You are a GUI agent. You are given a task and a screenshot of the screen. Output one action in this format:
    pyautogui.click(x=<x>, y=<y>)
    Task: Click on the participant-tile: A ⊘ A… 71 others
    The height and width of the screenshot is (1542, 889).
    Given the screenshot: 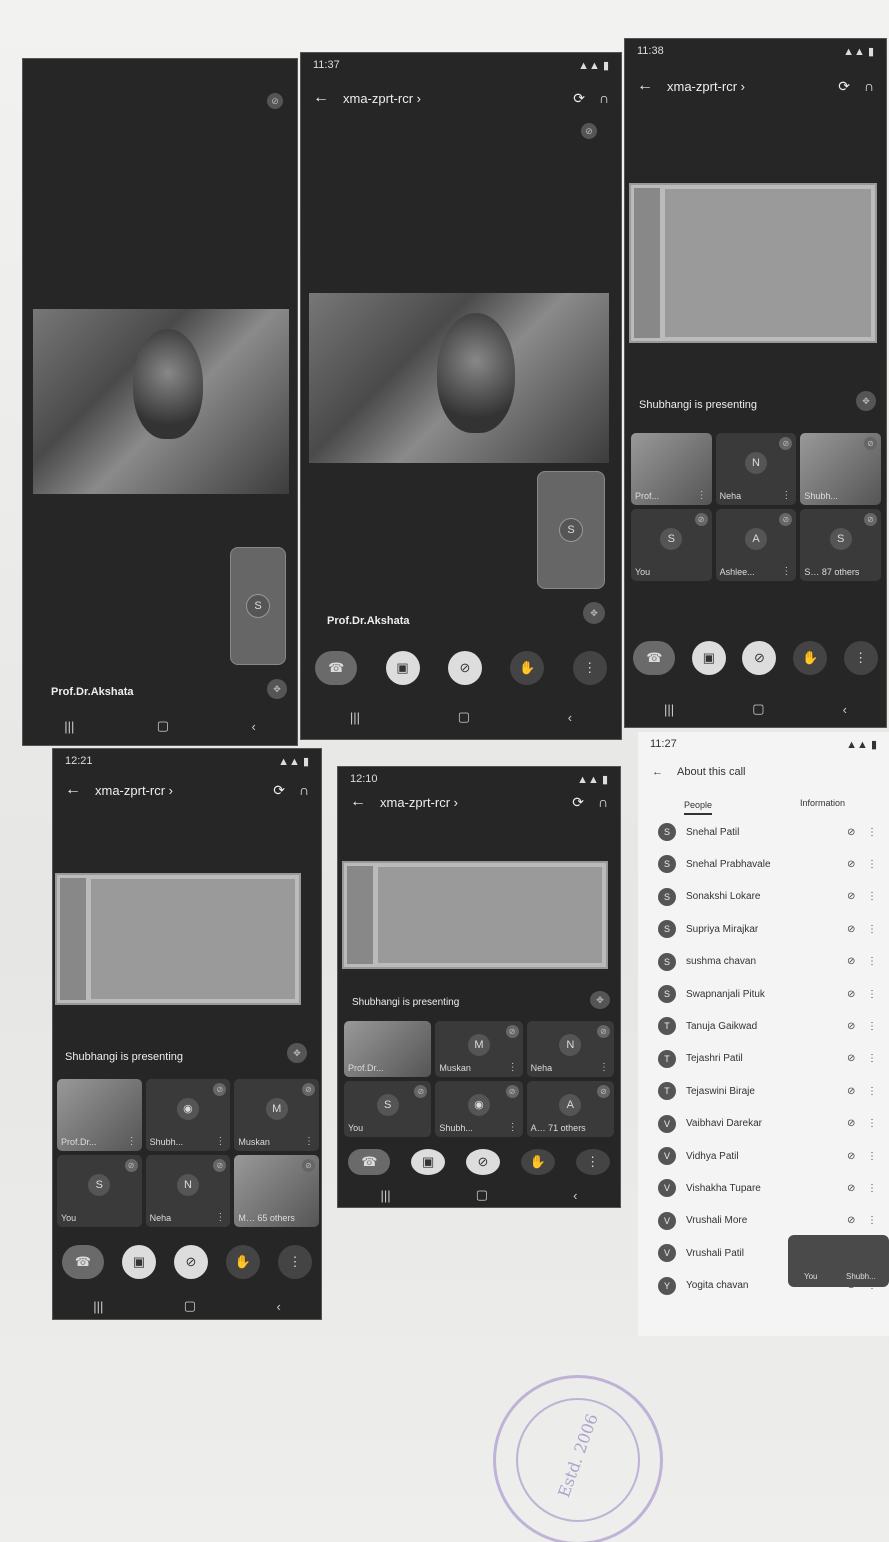 What is the action you would take?
    pyautogui.click(x=570, y=1109)
    